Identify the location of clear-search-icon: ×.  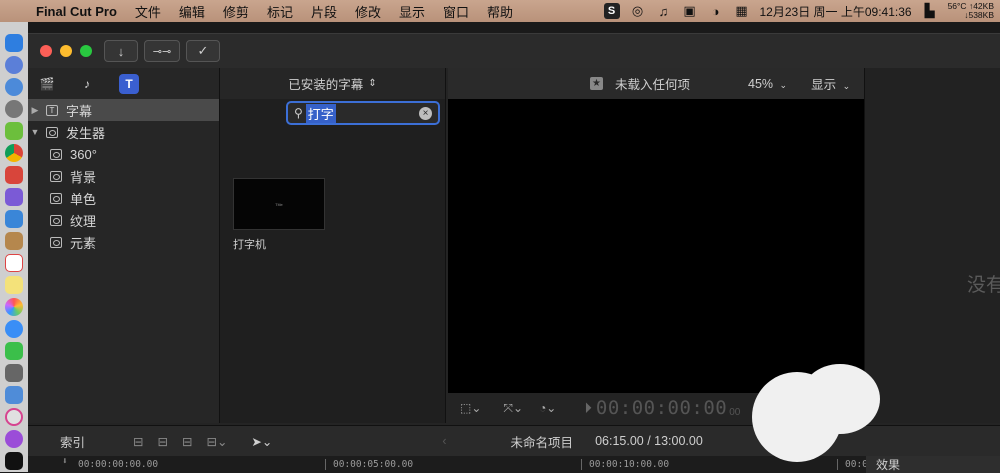
(425, 113).